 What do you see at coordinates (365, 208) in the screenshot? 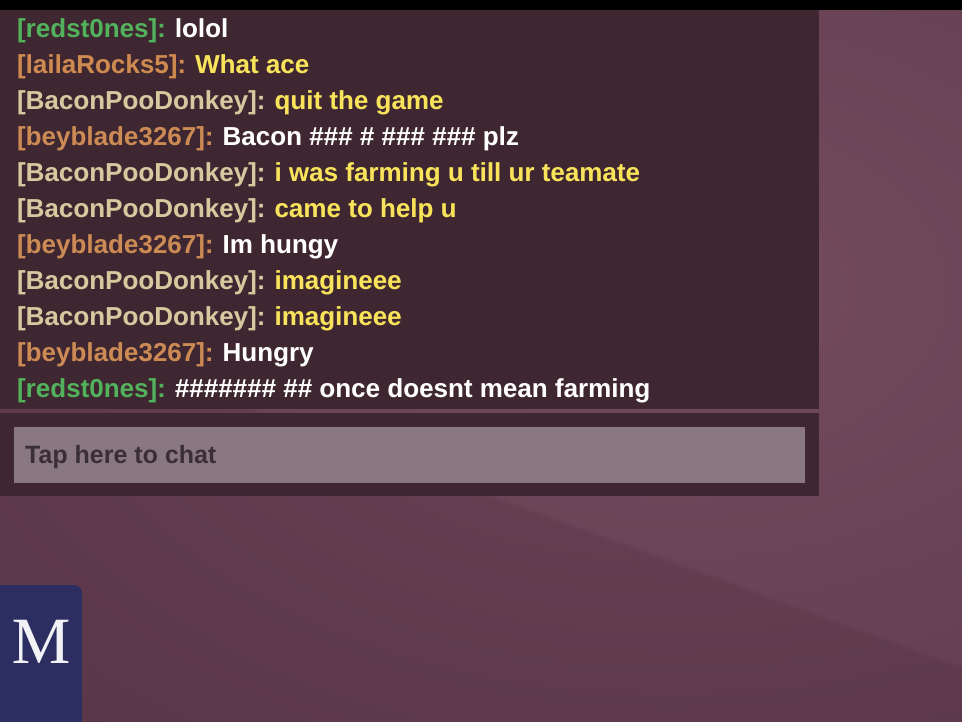
I see `message-text: came to help u` at bounding box center [365, 208].